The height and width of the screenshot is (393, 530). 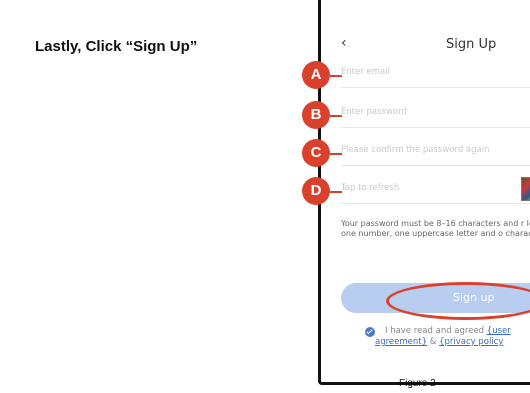 I want to click on privacy-policy-link: {privacy policy, so click(x=471, y=342).